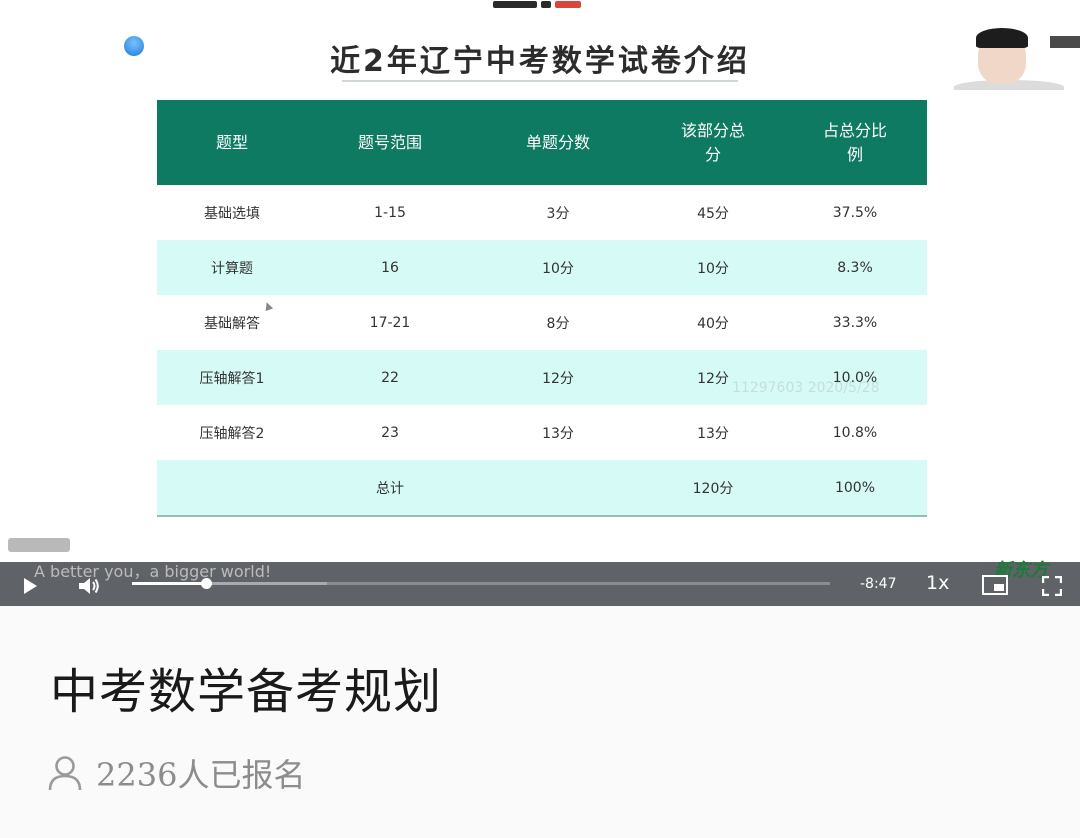 The image size is (1080, 838). I want to click on pip-icon, so click(995, 585).